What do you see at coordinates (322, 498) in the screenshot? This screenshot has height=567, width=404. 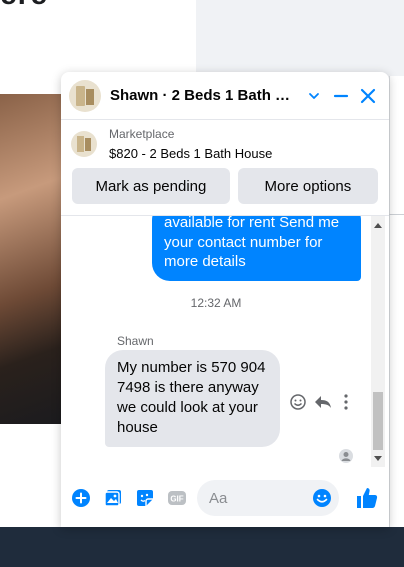 I see `emoji-icon` at bounding box center [322, 498].